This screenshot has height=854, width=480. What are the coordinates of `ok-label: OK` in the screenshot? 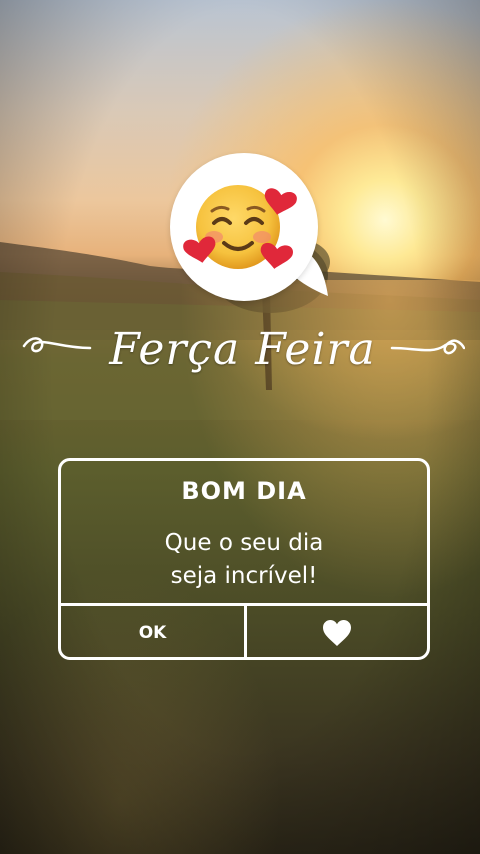 It's located at (152, 633).